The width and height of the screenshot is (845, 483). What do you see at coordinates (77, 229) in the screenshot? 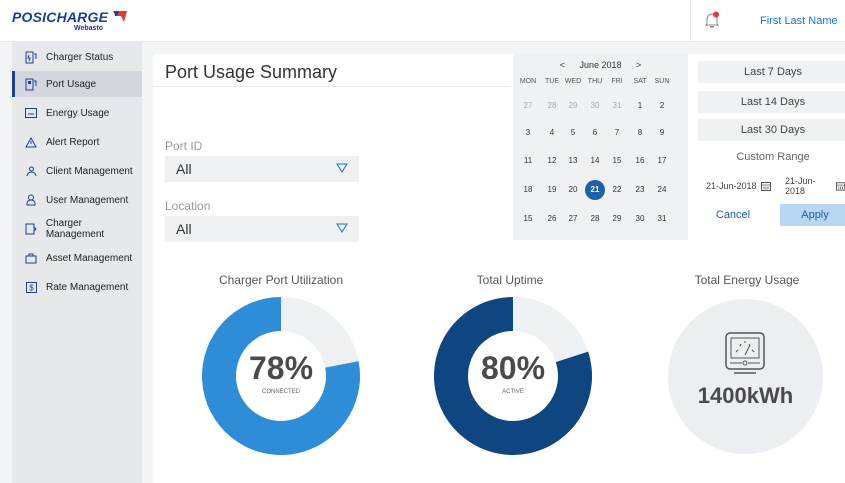
I see `sidebar-item-charger-management: Charger Management` at bounding box center [77, 229].